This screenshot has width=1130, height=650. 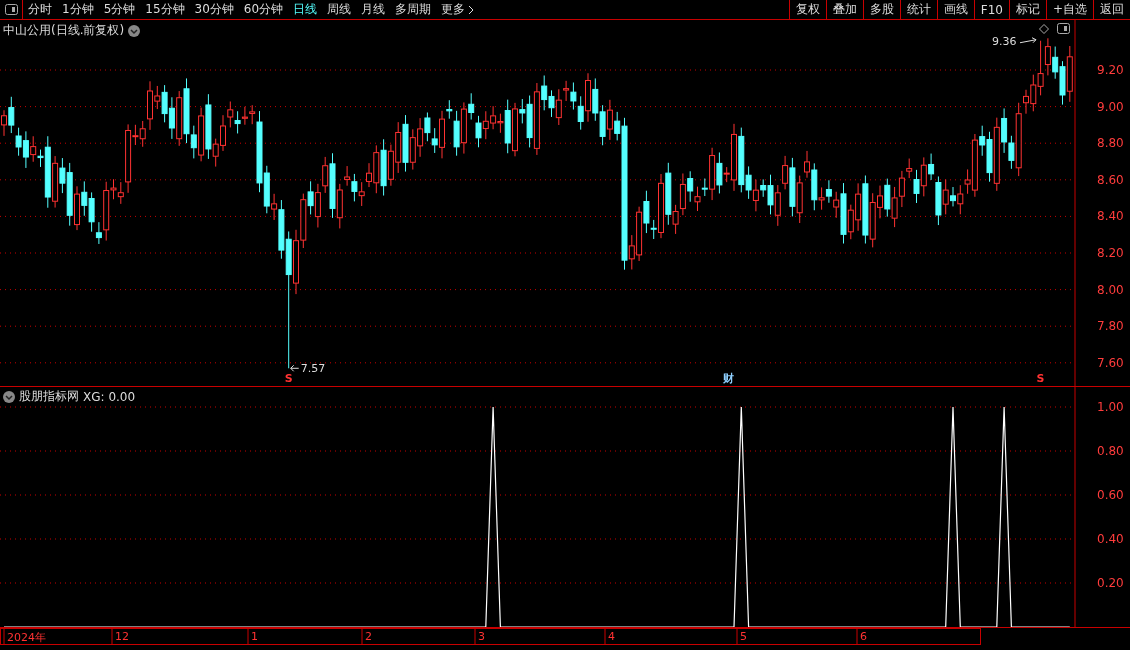 I want to click on time-axis-label: 4, so click(x=611, y=636).